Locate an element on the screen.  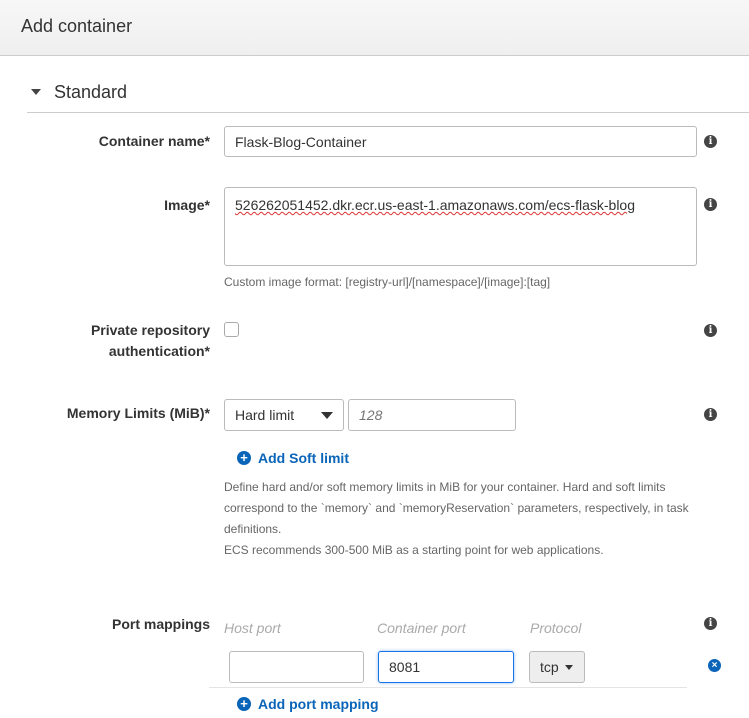
protocol-header: Protocol is located at coordinates (556, 628).